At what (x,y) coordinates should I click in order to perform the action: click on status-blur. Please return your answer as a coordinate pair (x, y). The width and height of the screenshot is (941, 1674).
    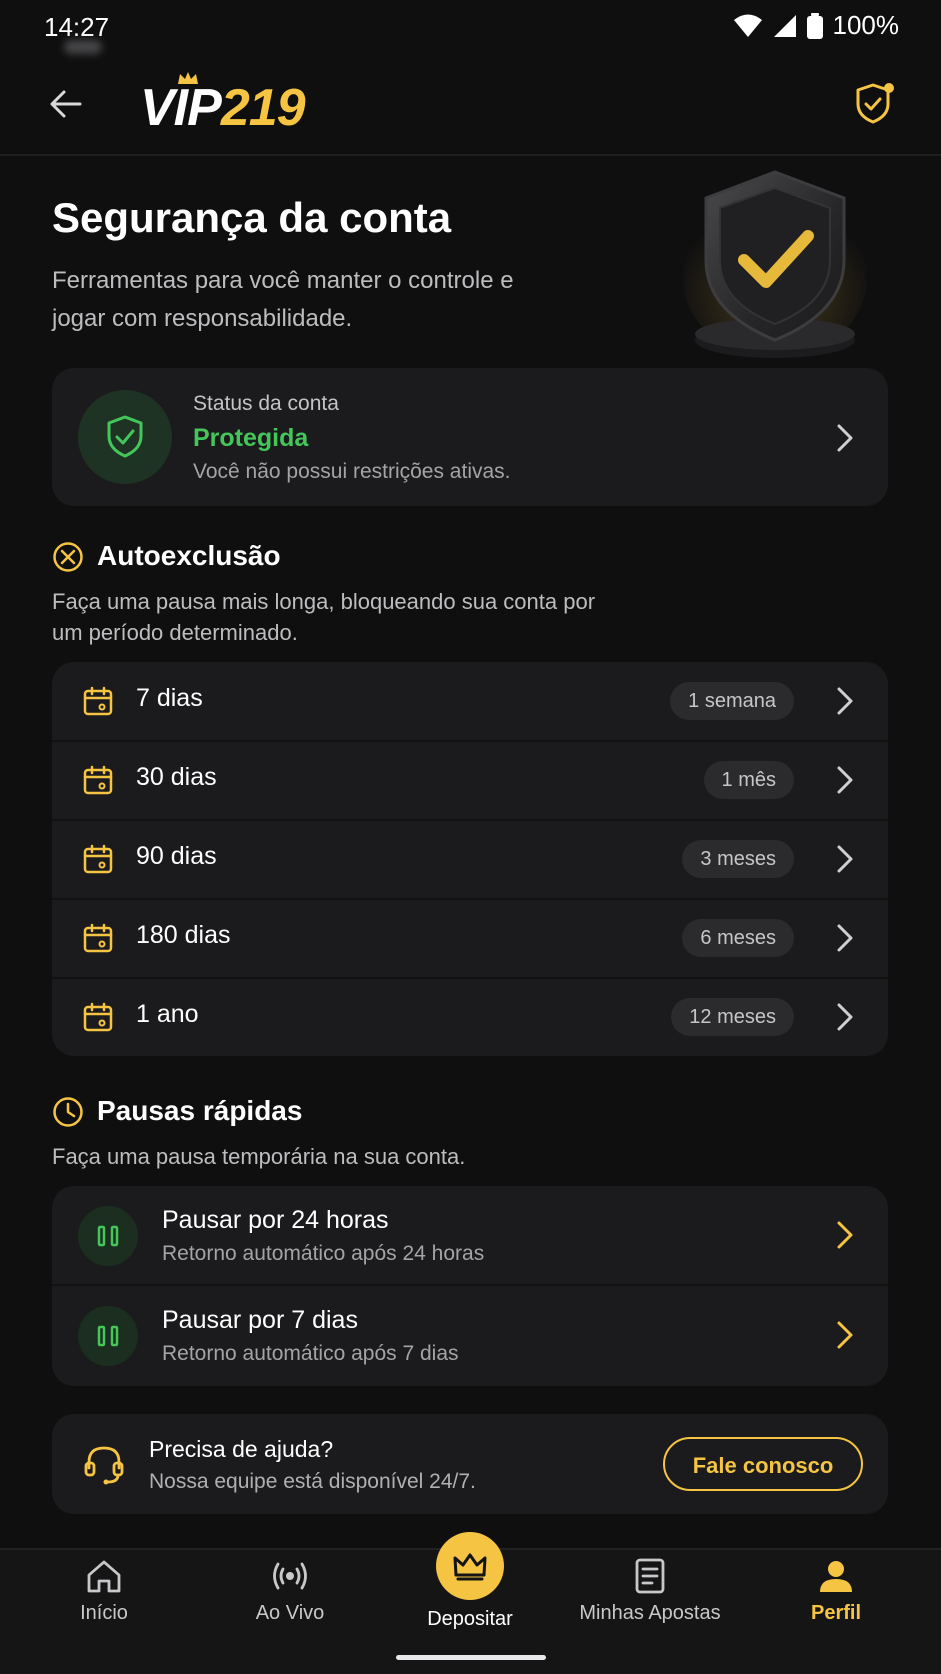
    Looking at the image, I should click on (83, 47).